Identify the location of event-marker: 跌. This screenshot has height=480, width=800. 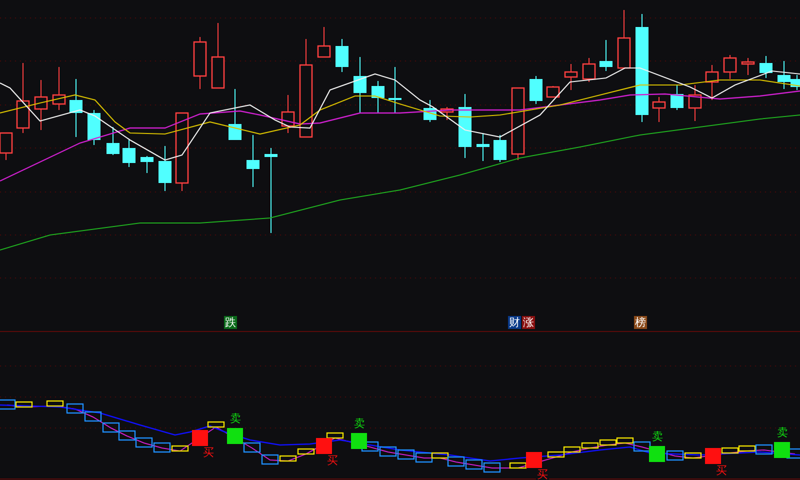
(230, 322).